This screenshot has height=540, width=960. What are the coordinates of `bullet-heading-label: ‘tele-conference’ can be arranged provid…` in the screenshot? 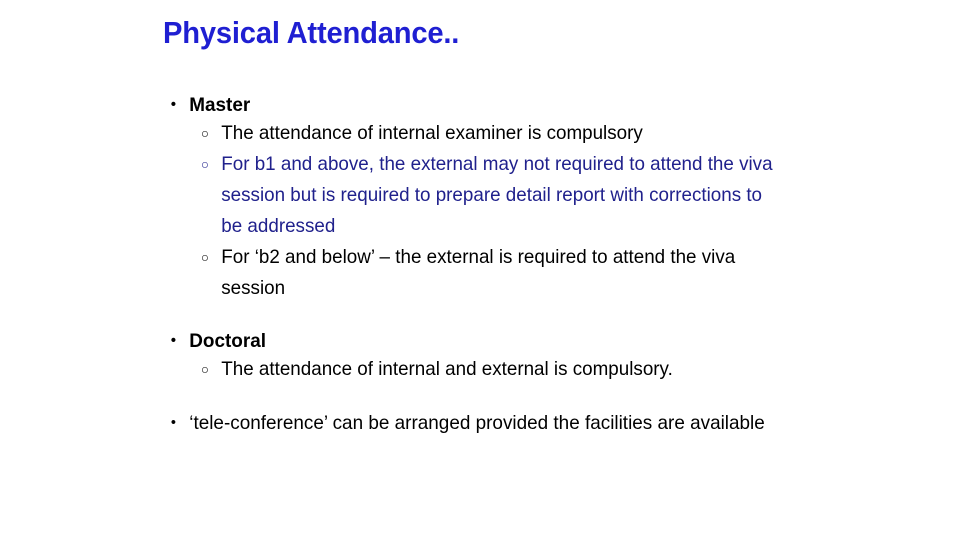 It's located at (477, 423).